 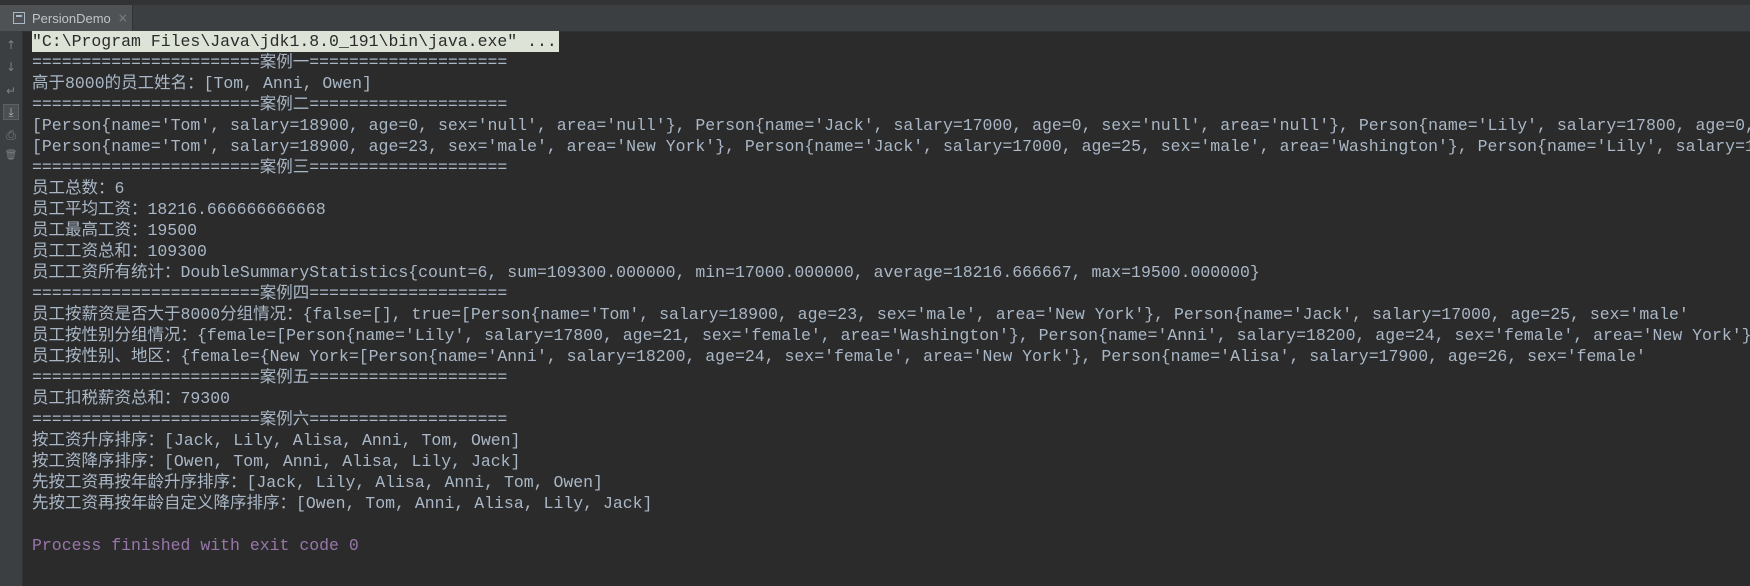 What do you see at coordinates (202, 83) in the screenshot?
I see `console-line: 高于8000的员工姓名：[Tom, Anni, Owen]` at bounding box center [202, 83].